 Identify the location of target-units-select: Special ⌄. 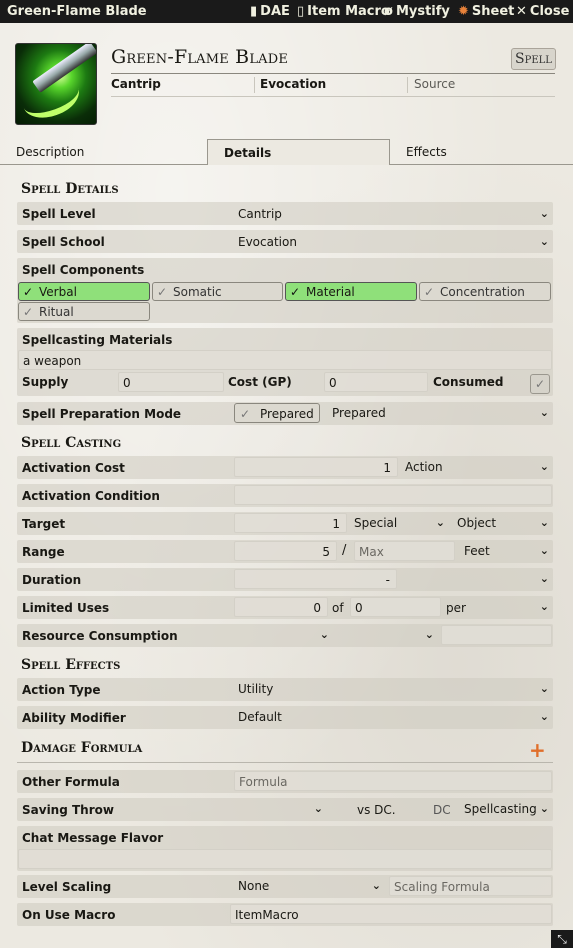
(399, 523).